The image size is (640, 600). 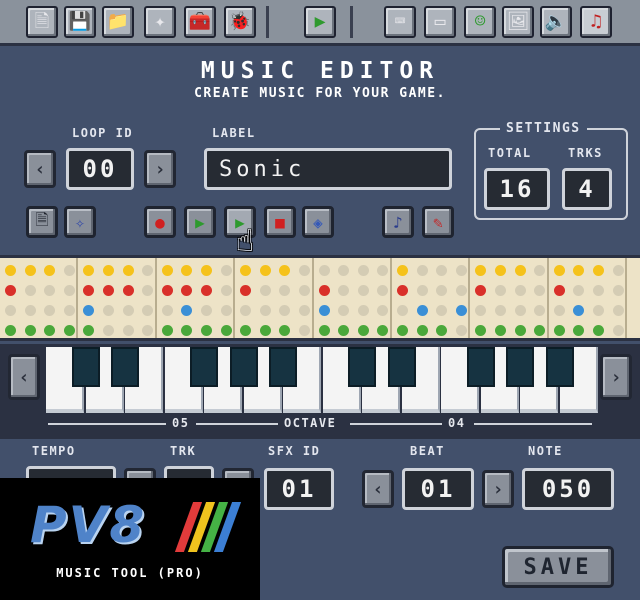 I want to click on tilemap-icon: ✦, so click(x=160, y=22).